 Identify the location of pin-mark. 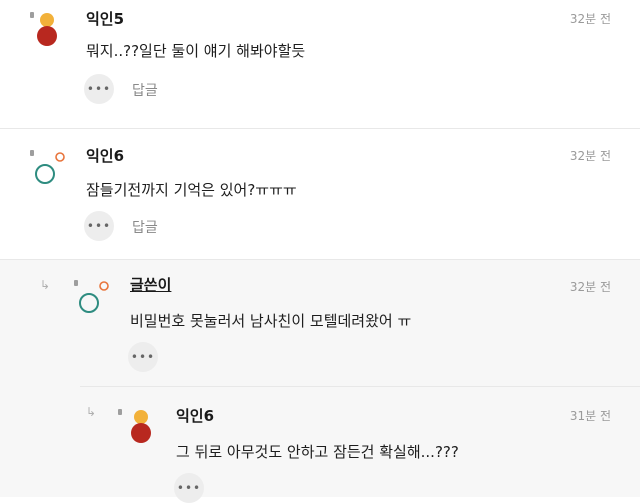
(120, 412).